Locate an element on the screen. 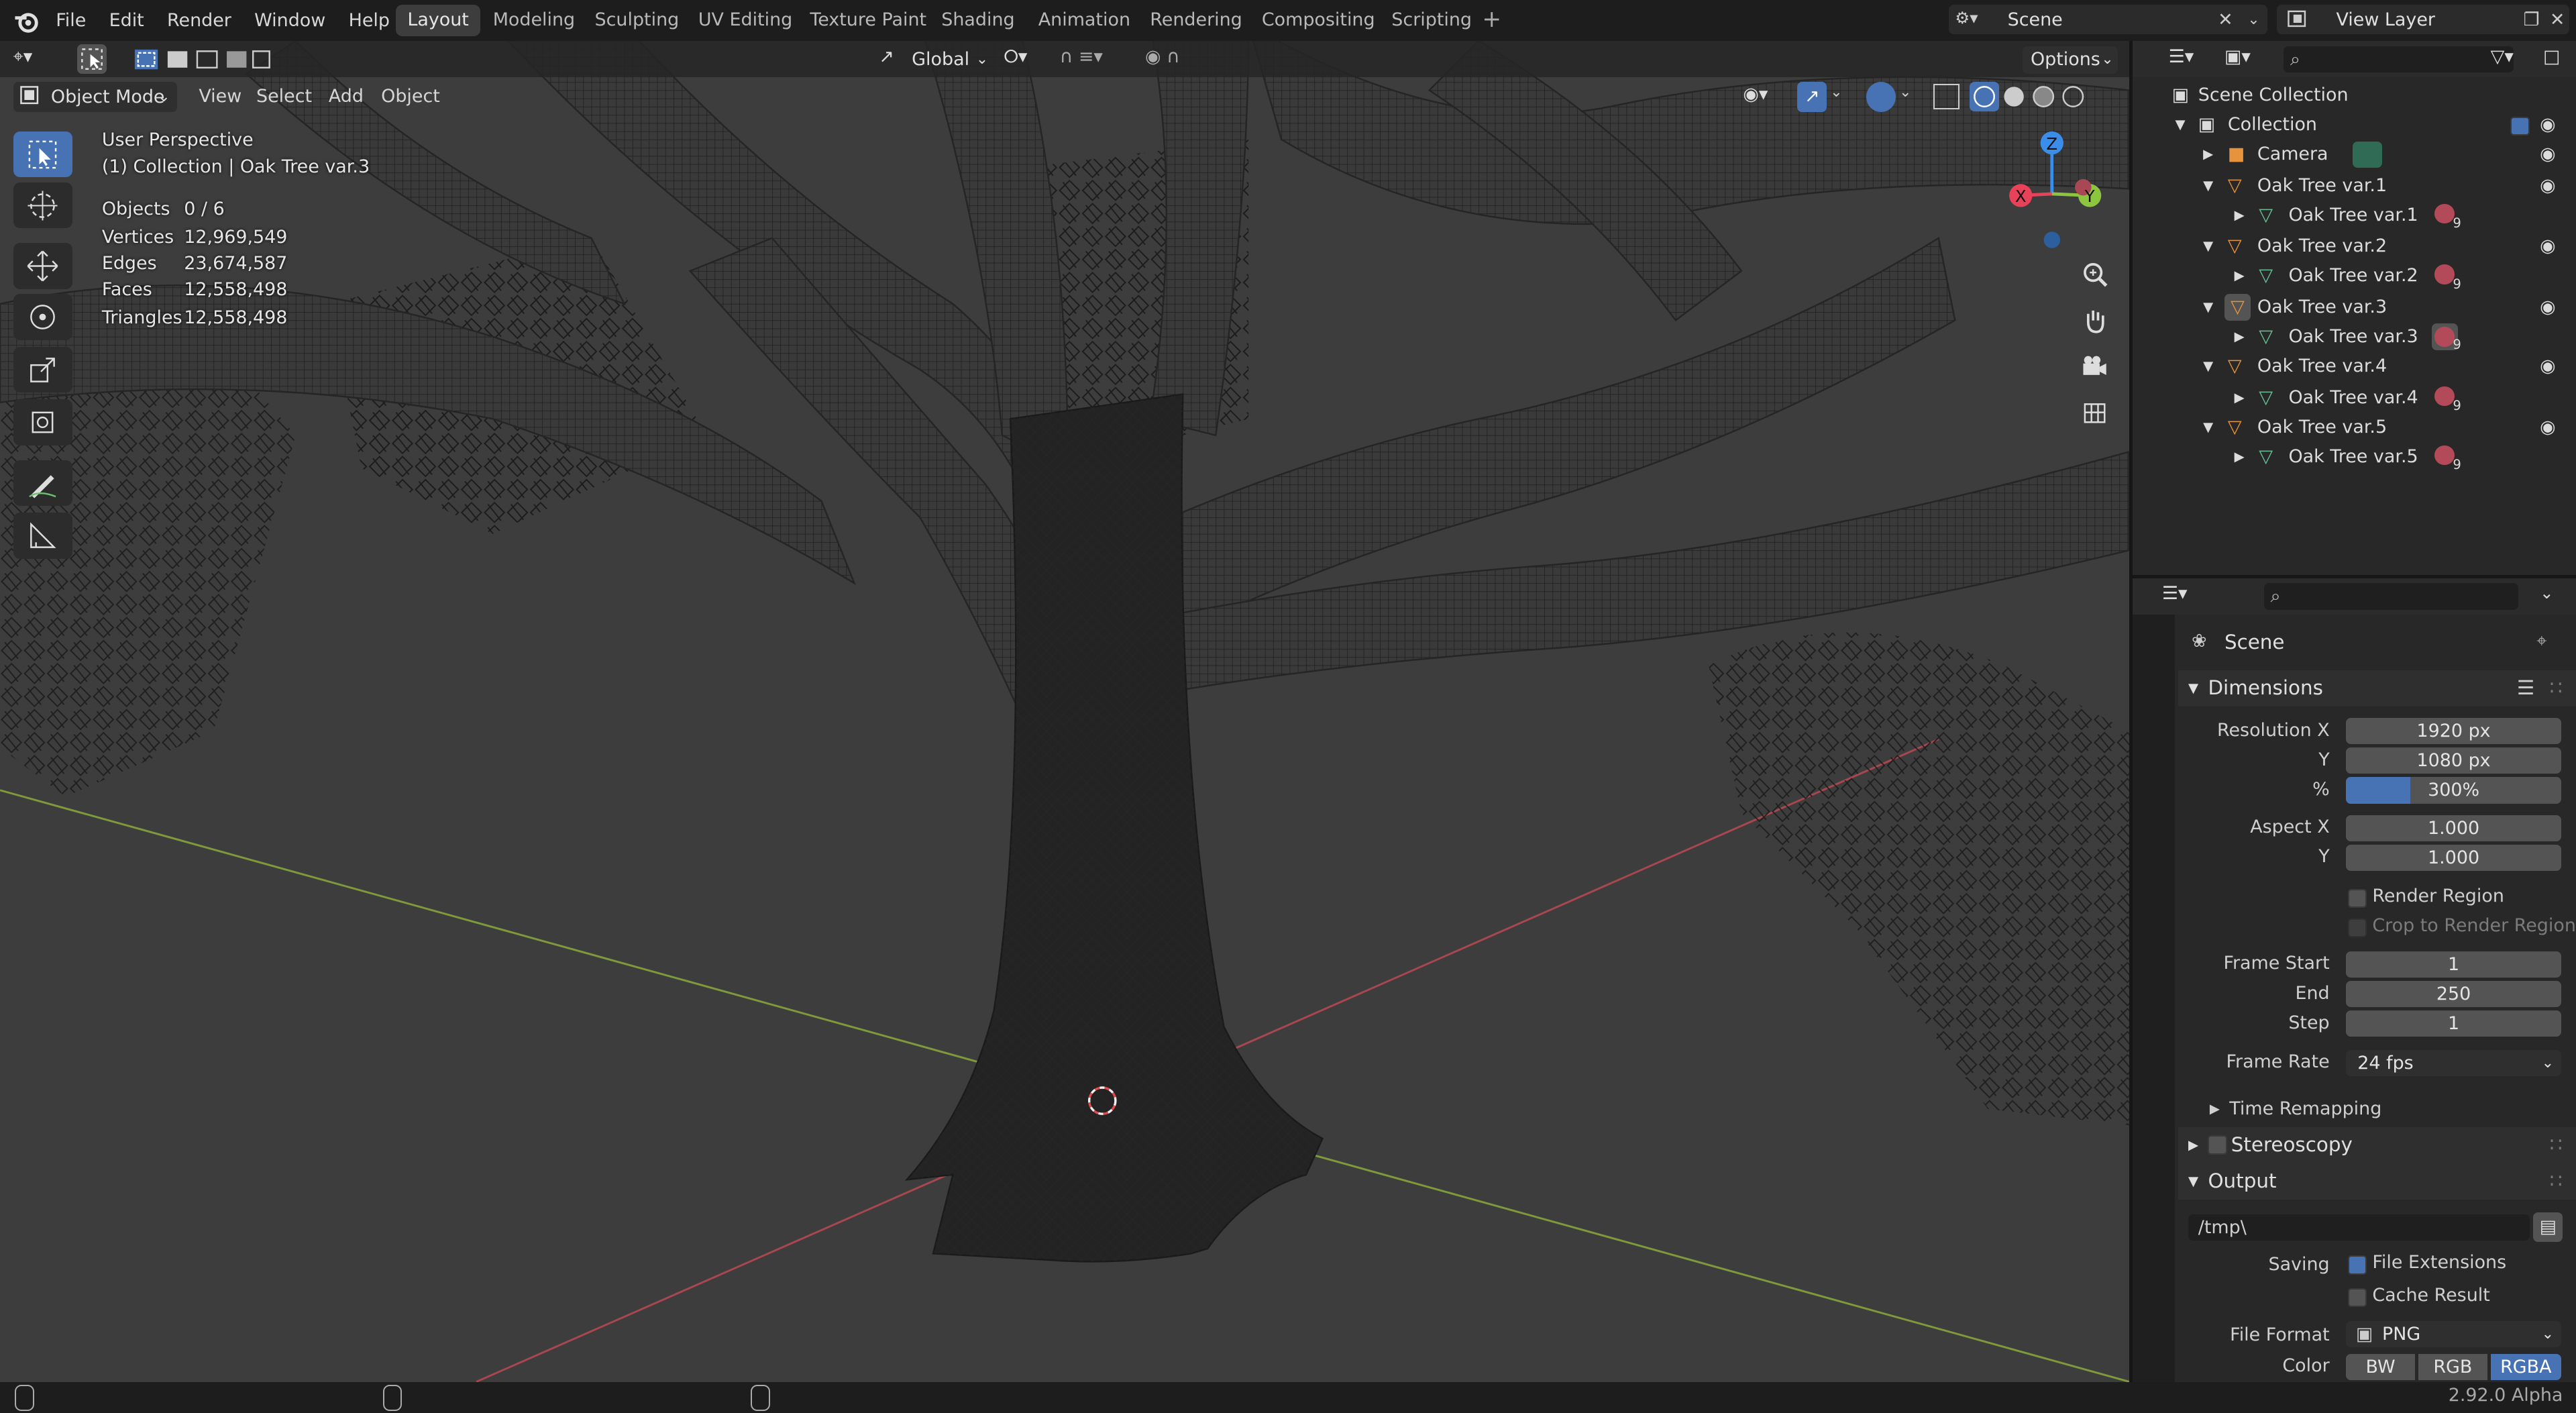 The width and height of the screenshot is (2576, 1413). proportional-edit-icon: ◉ ∩ is located at coordinates (1182, 59).